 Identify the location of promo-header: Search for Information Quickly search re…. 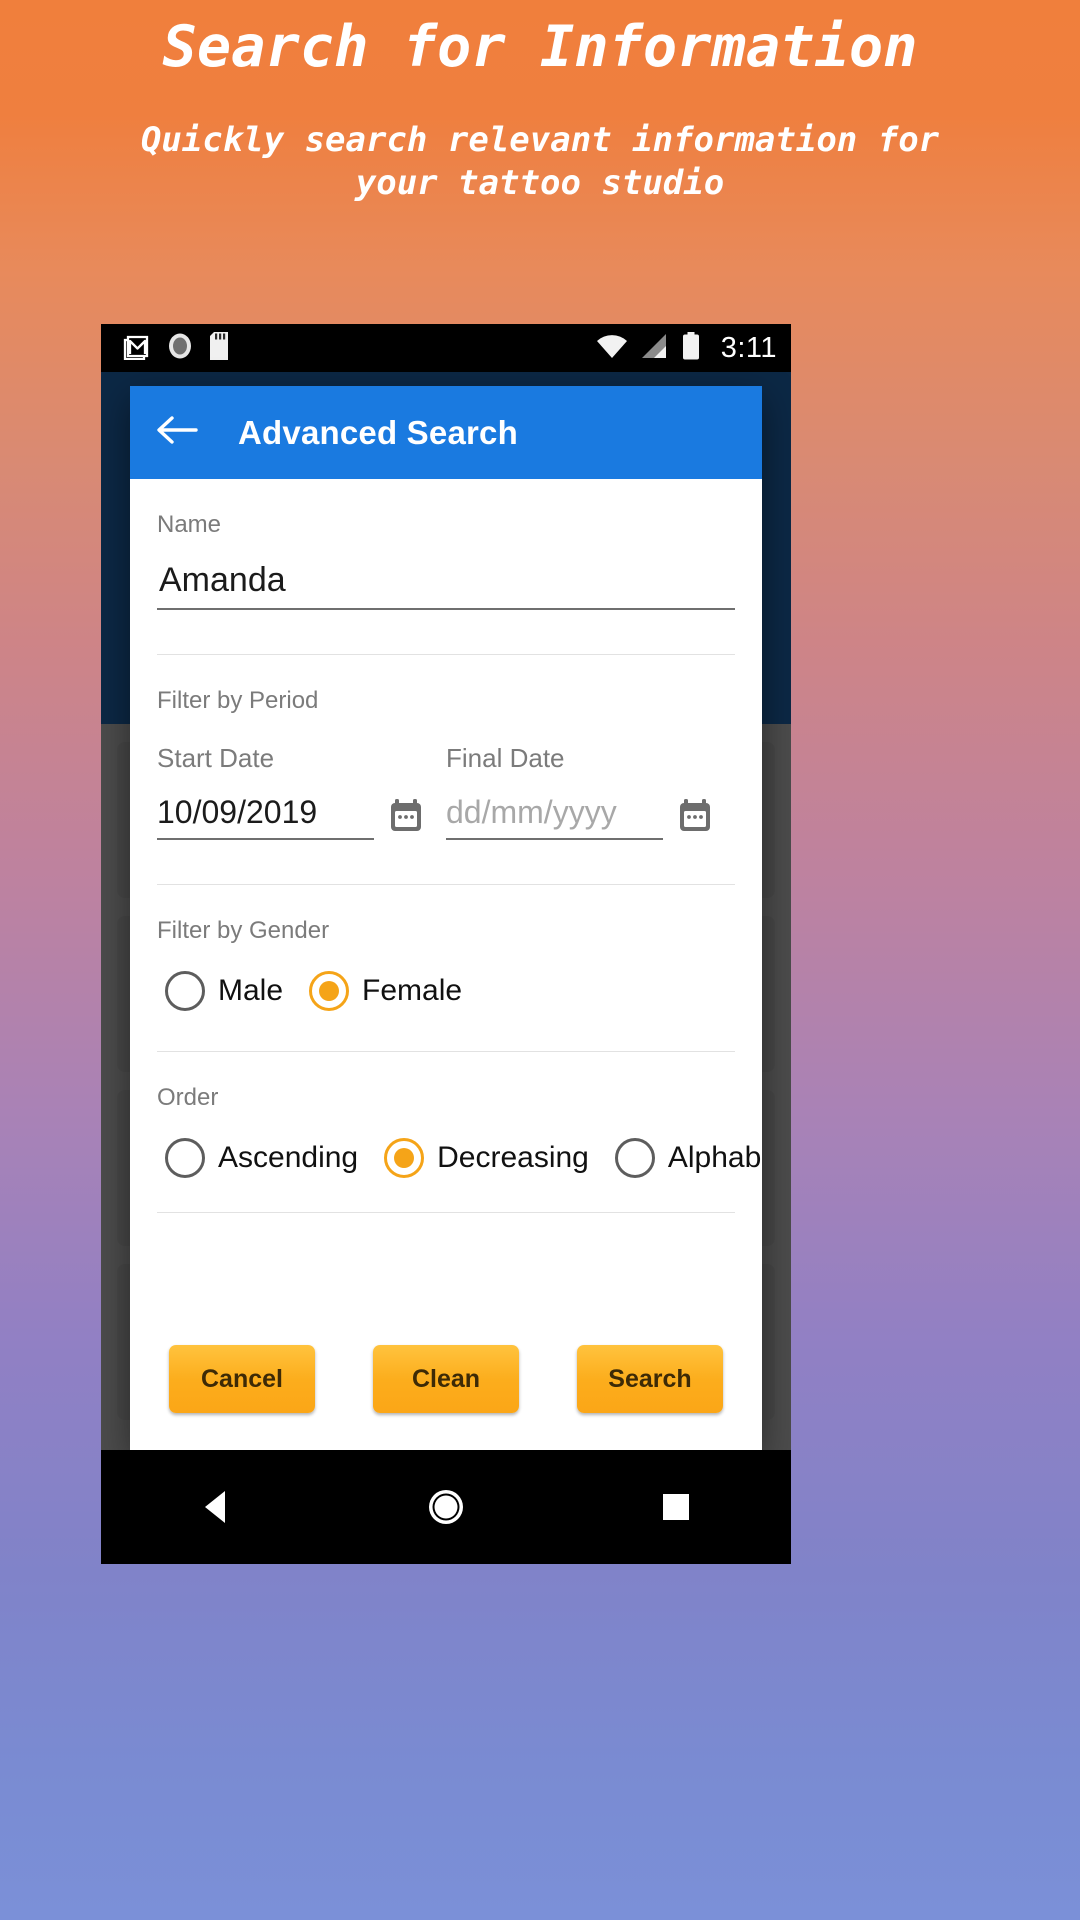
(540, 103).